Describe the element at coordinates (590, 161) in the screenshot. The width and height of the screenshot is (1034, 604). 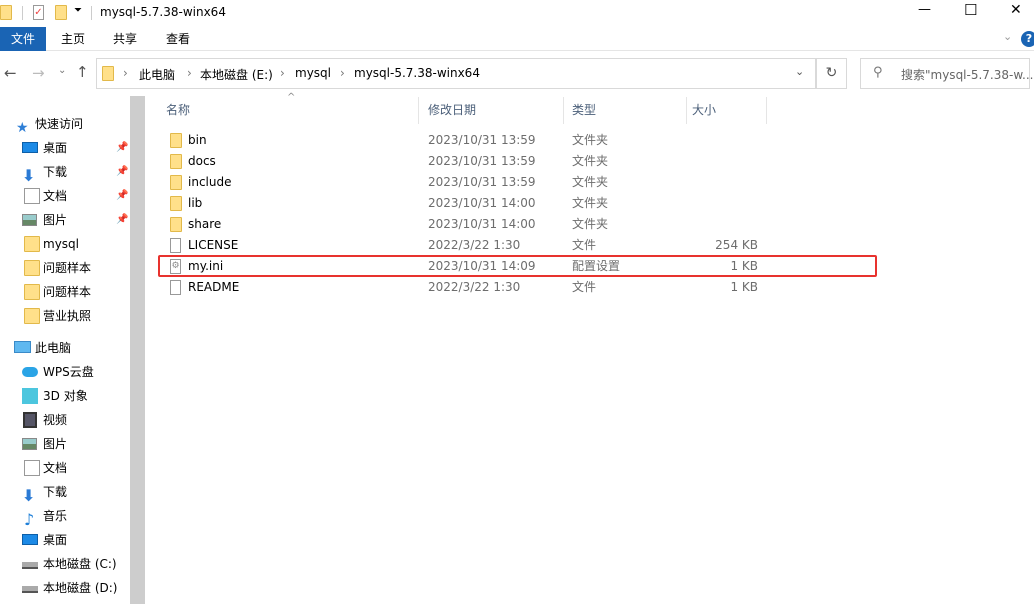
I see `file-type: 文件夹` at that location.